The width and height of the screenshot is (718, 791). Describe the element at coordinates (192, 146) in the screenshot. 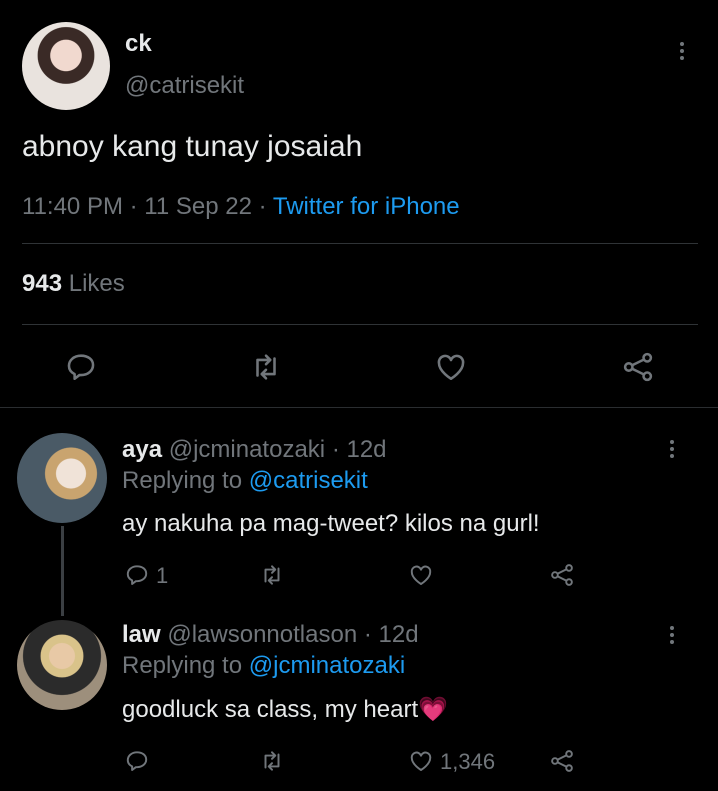

I see `tweet-text: abnoy kang tunay josaiah` at that location.